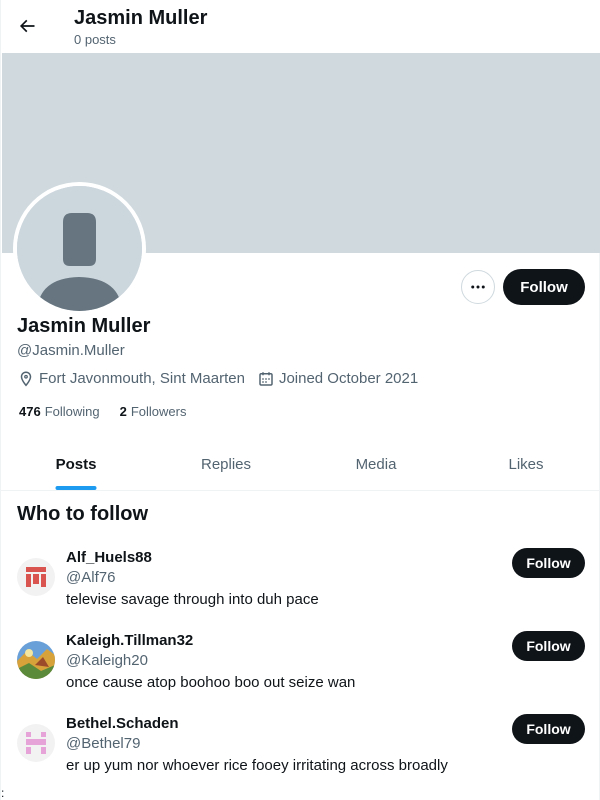 The width and height of the screenshot is (600, 800). What do you see at coordinates (91, 577) in the screenshot?
I see `suggestion-handle: @Alf76` at bounding box center [91, 577].